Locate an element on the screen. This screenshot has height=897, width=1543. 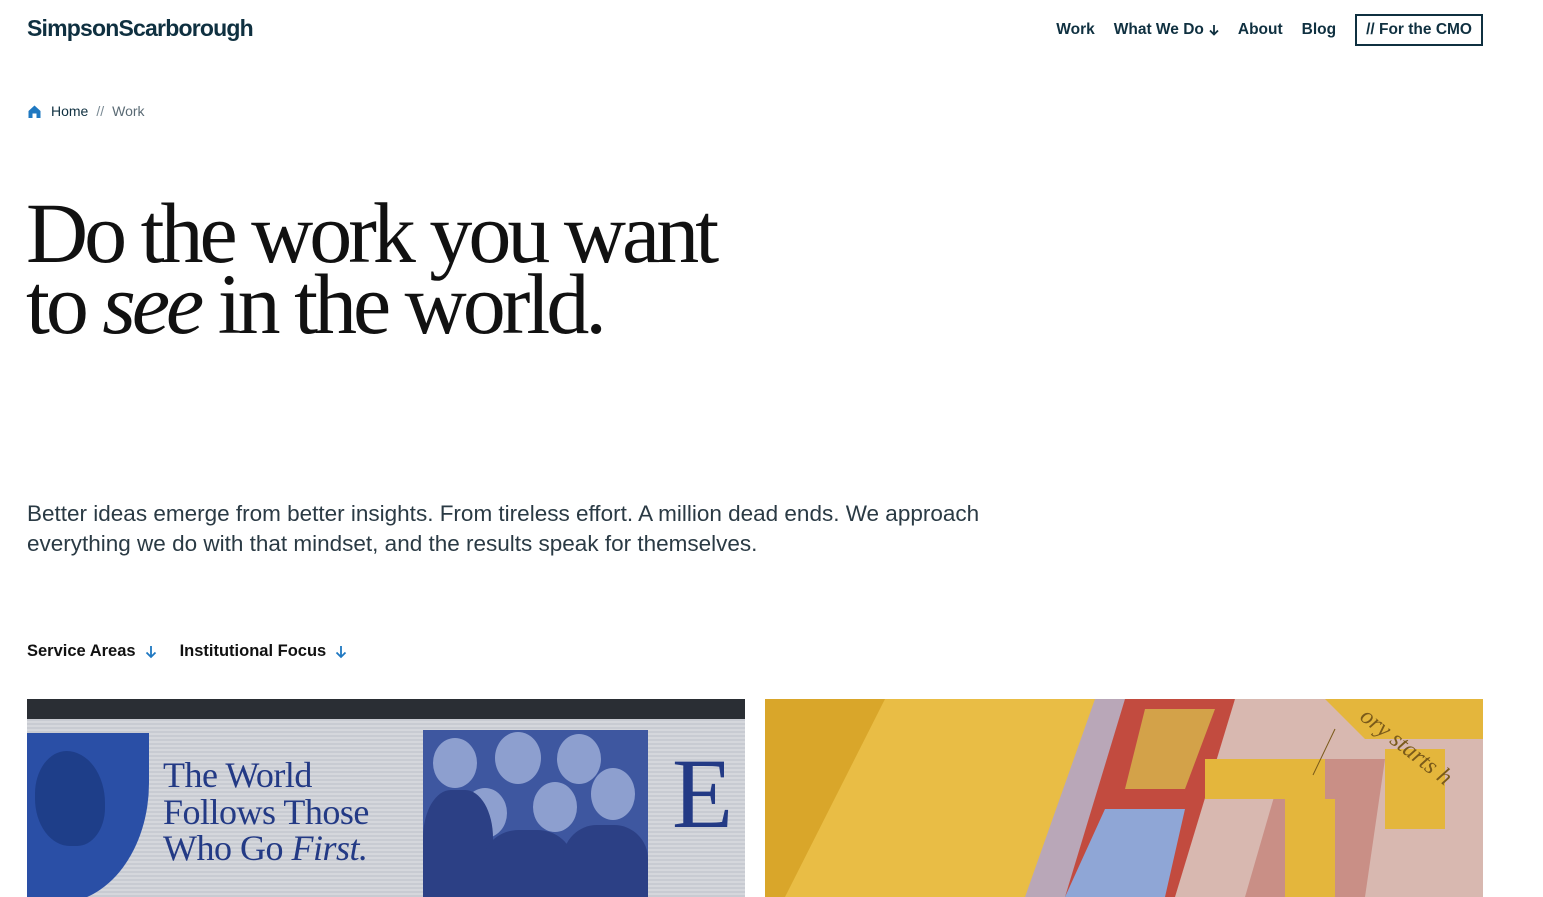
filter-label: Institutional Focus is located at coordinates (253, 651).